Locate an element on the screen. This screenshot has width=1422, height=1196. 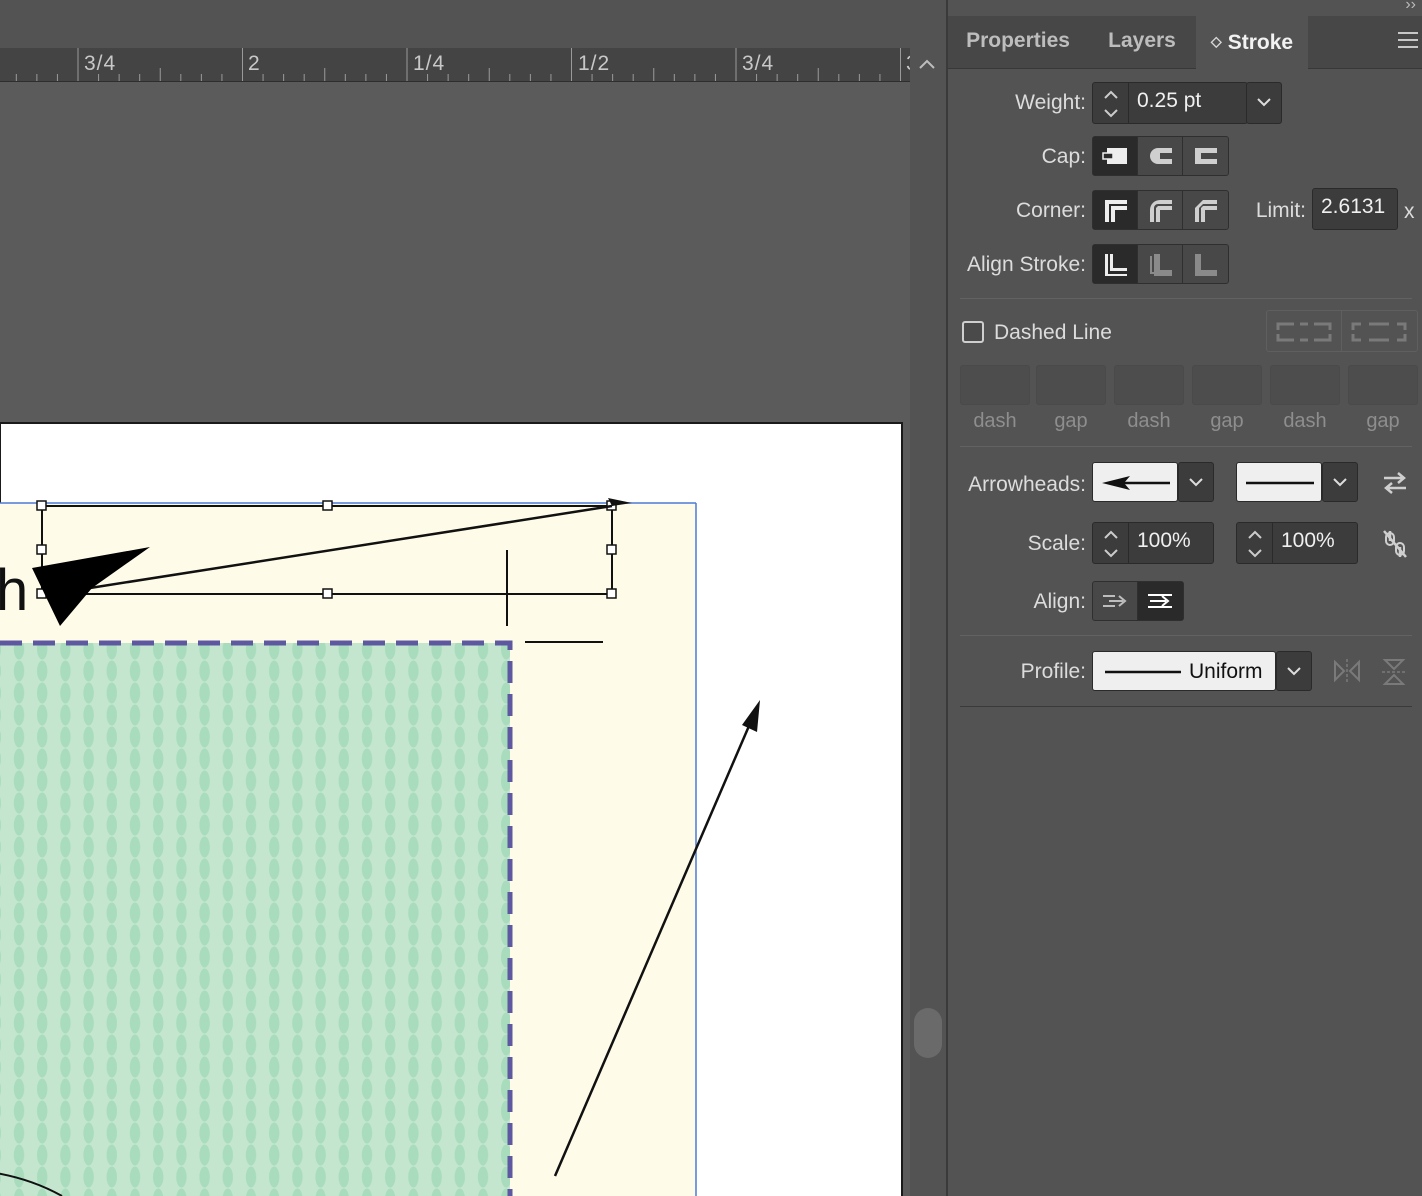
start-scale-field: 100% is located at coordinates (1153, 543).